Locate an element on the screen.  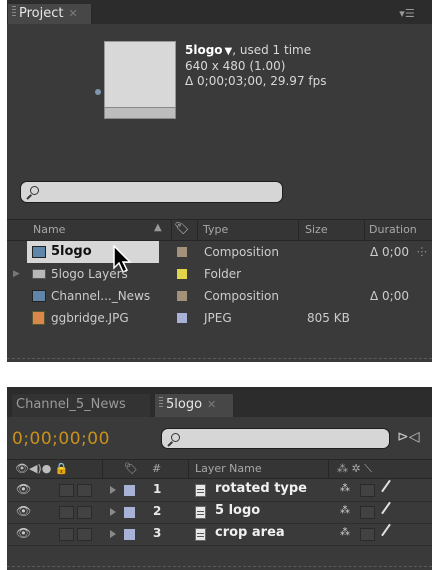
table-row: 👁 3 crop area ⁂ is located at coordinates (219, 534).